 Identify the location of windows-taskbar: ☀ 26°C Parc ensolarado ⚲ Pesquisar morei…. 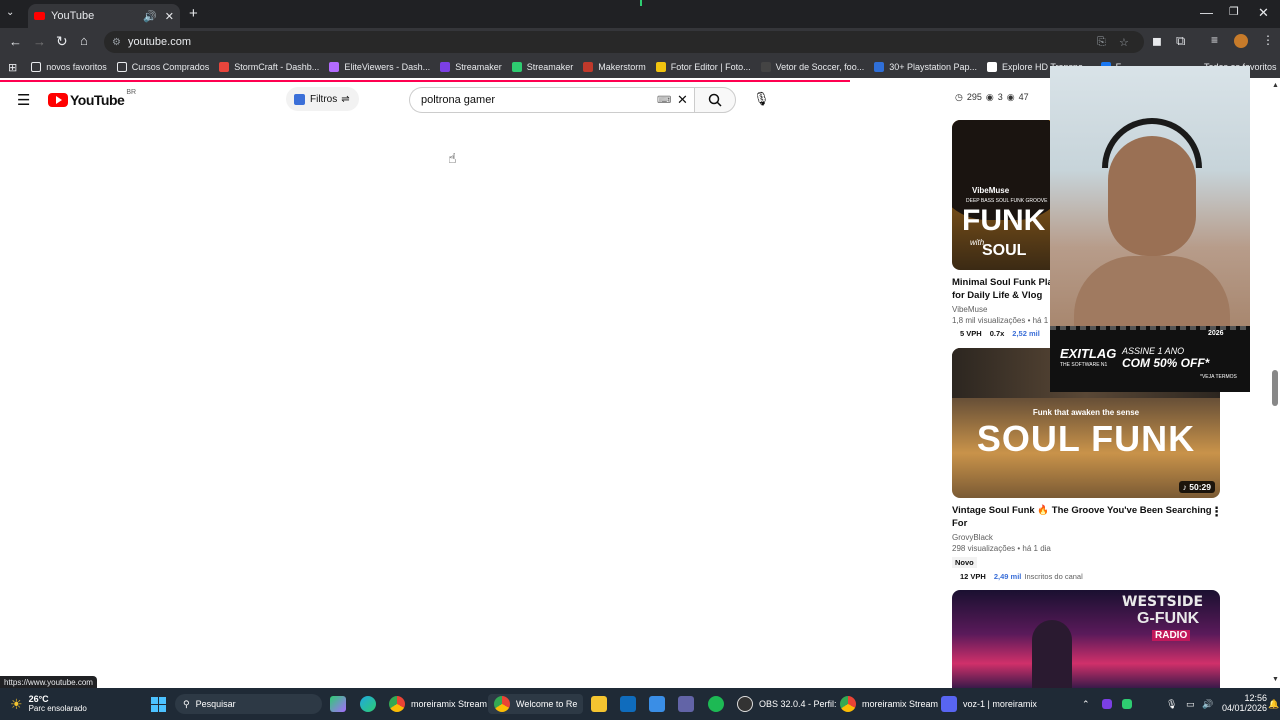
(640, 704).